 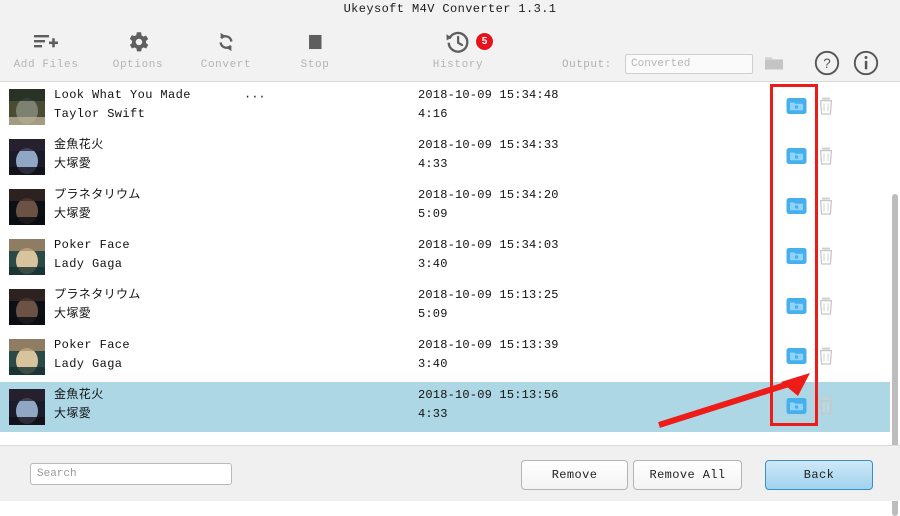 What do you see at coordinates (46, 42) in the screenshot?
I see `add-files-icon` at bounding box center [46, 42].